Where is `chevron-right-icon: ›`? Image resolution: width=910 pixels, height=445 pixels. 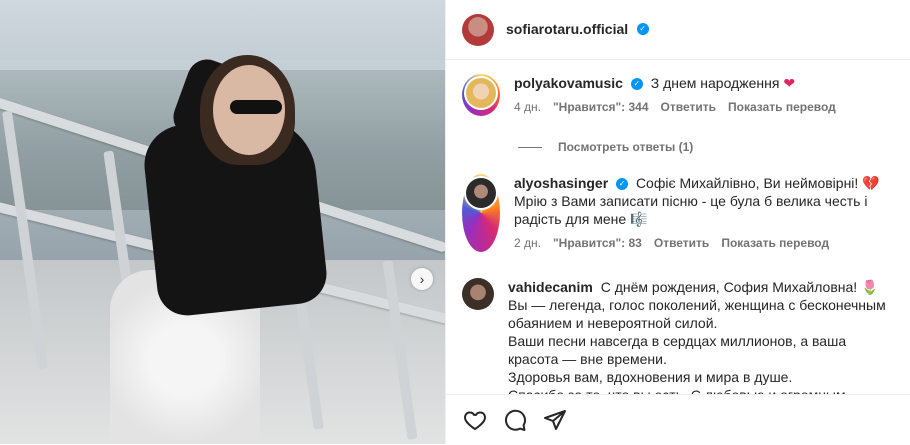 chevron-right-icon: › is located at coordinates (422, 279).